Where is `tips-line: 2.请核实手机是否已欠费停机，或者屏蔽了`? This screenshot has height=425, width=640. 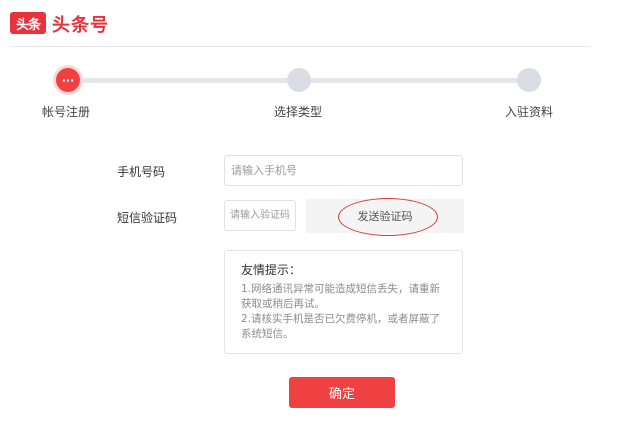
tips-line: 2.请核实手机是否已欠费停机，或者屏蔽了 is located at coordinates (341, 319).